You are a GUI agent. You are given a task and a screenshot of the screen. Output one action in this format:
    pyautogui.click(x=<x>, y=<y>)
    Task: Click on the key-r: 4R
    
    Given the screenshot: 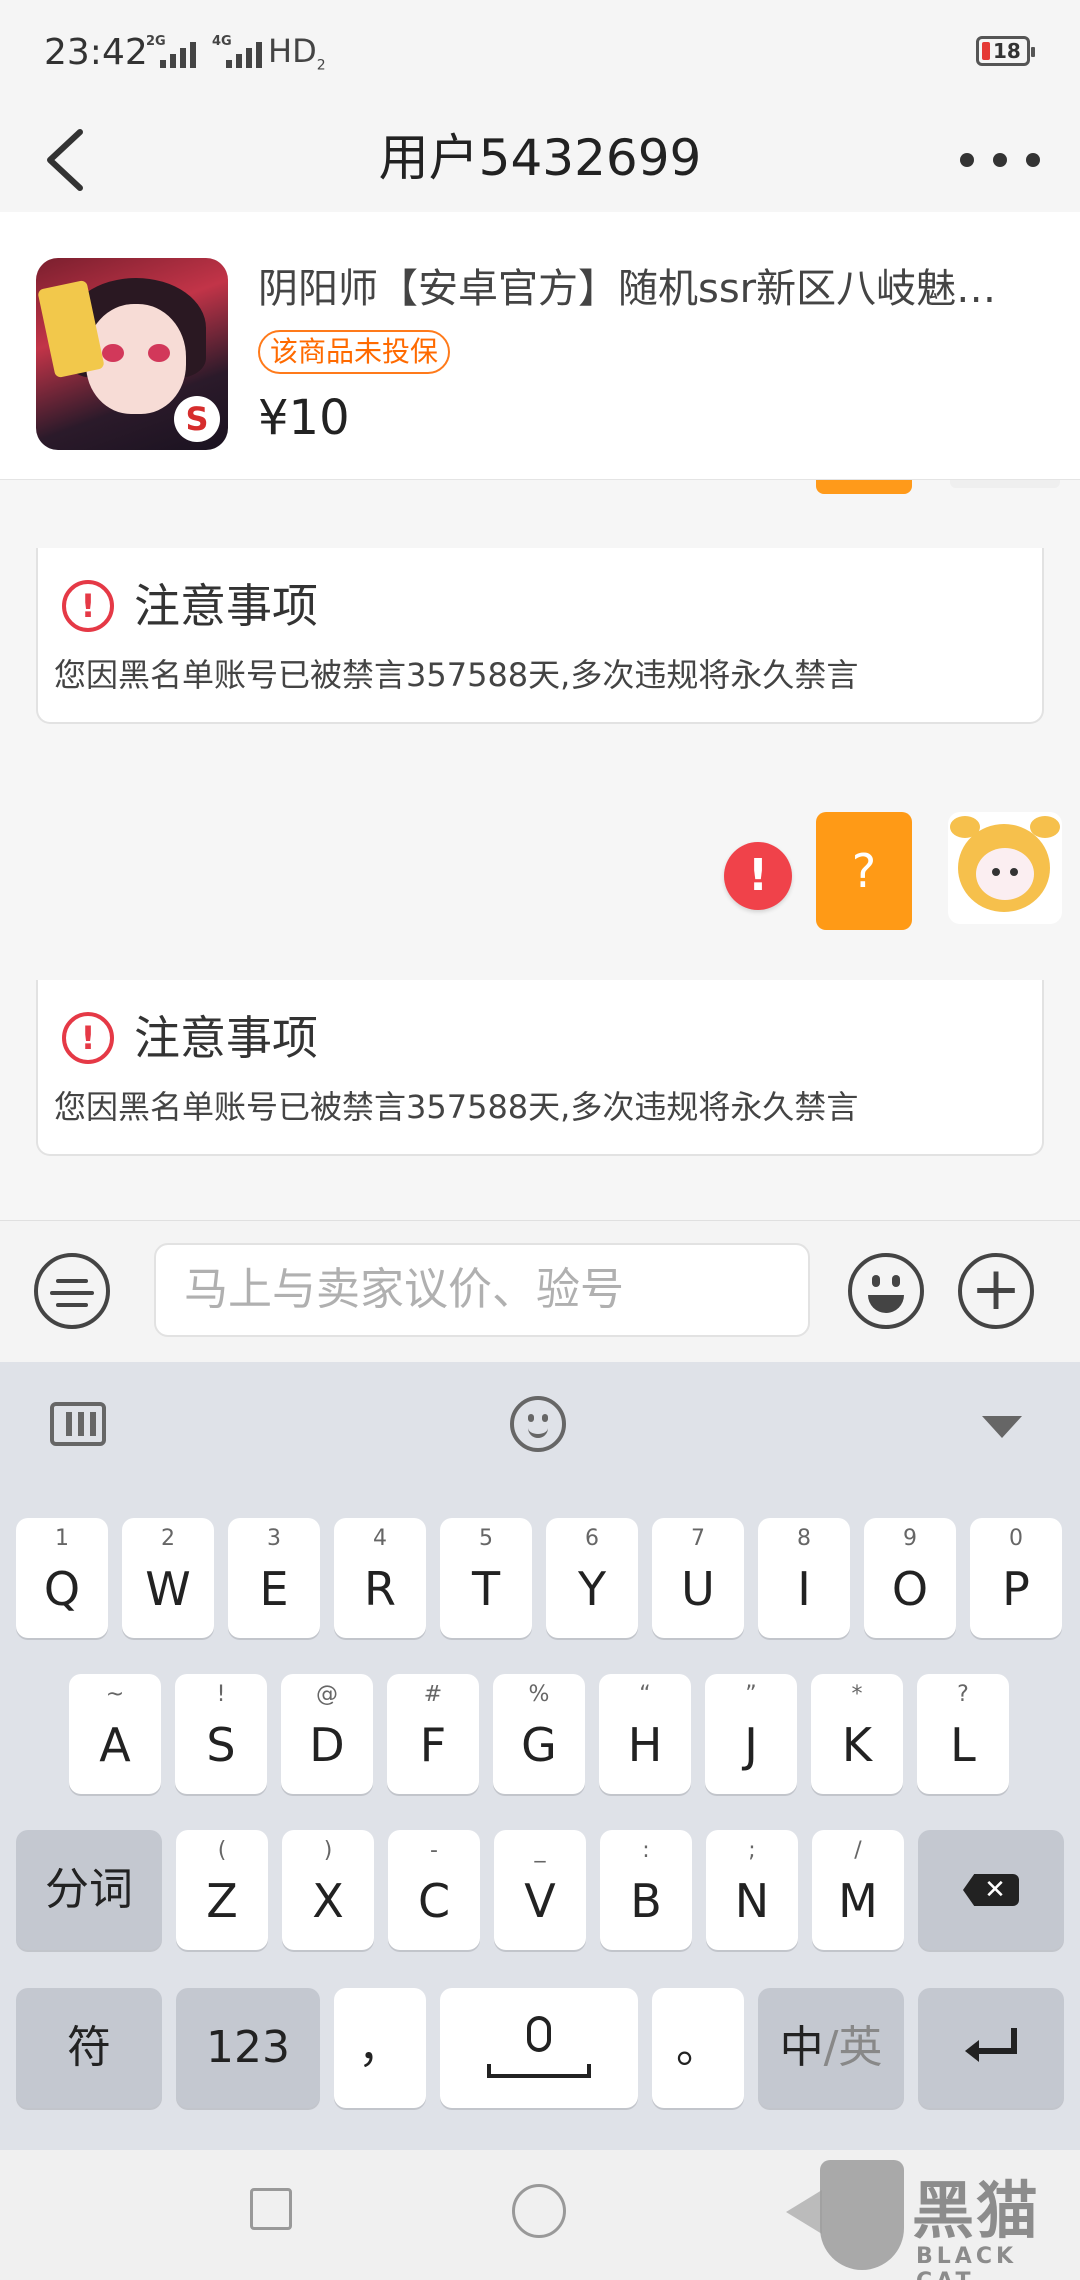 What is the action you would take?
    pyautogui.click(x=380, y=1578)
    